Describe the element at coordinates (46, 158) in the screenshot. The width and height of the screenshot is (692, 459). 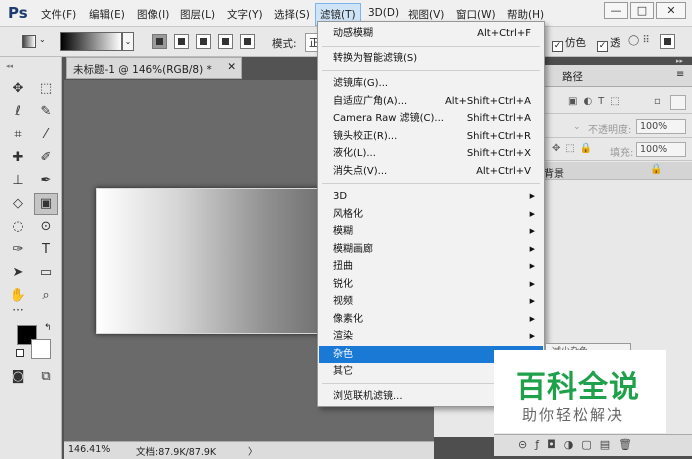
I see `brush-tool-icon: ✐` at that location.